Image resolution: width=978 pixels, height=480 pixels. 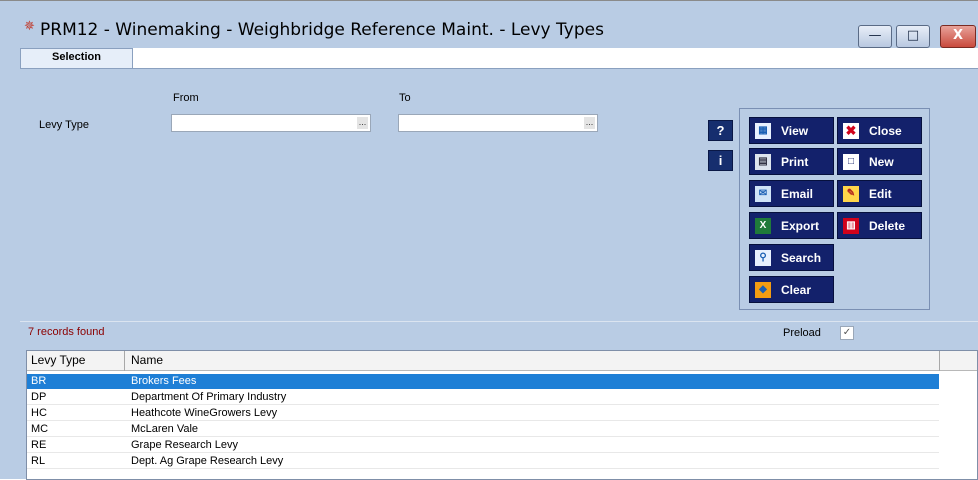 What do you see at coordinates (29, 26) in the screenshot?
I see `app-icon: ✵` at bounding box center [29, 26].